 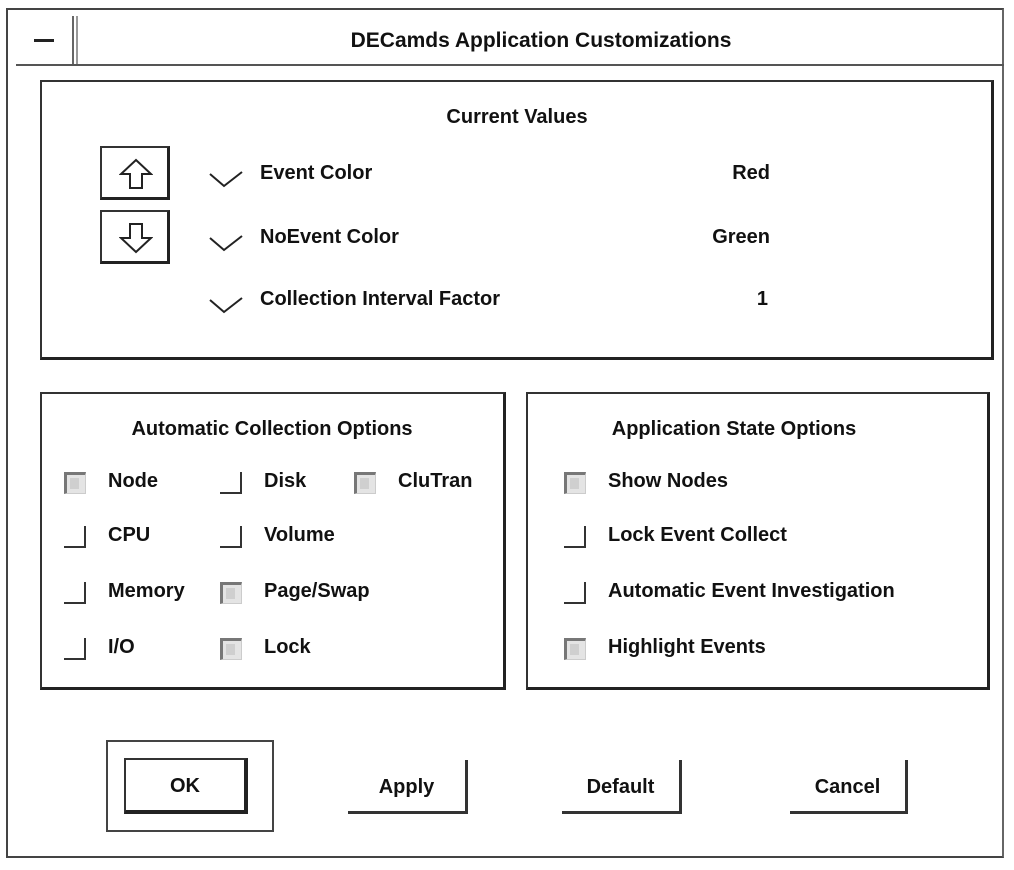 What do you see at coordinates (146, 591) in the screenshot?
I see `option-label: Memory` at bounding box center [146, 591].